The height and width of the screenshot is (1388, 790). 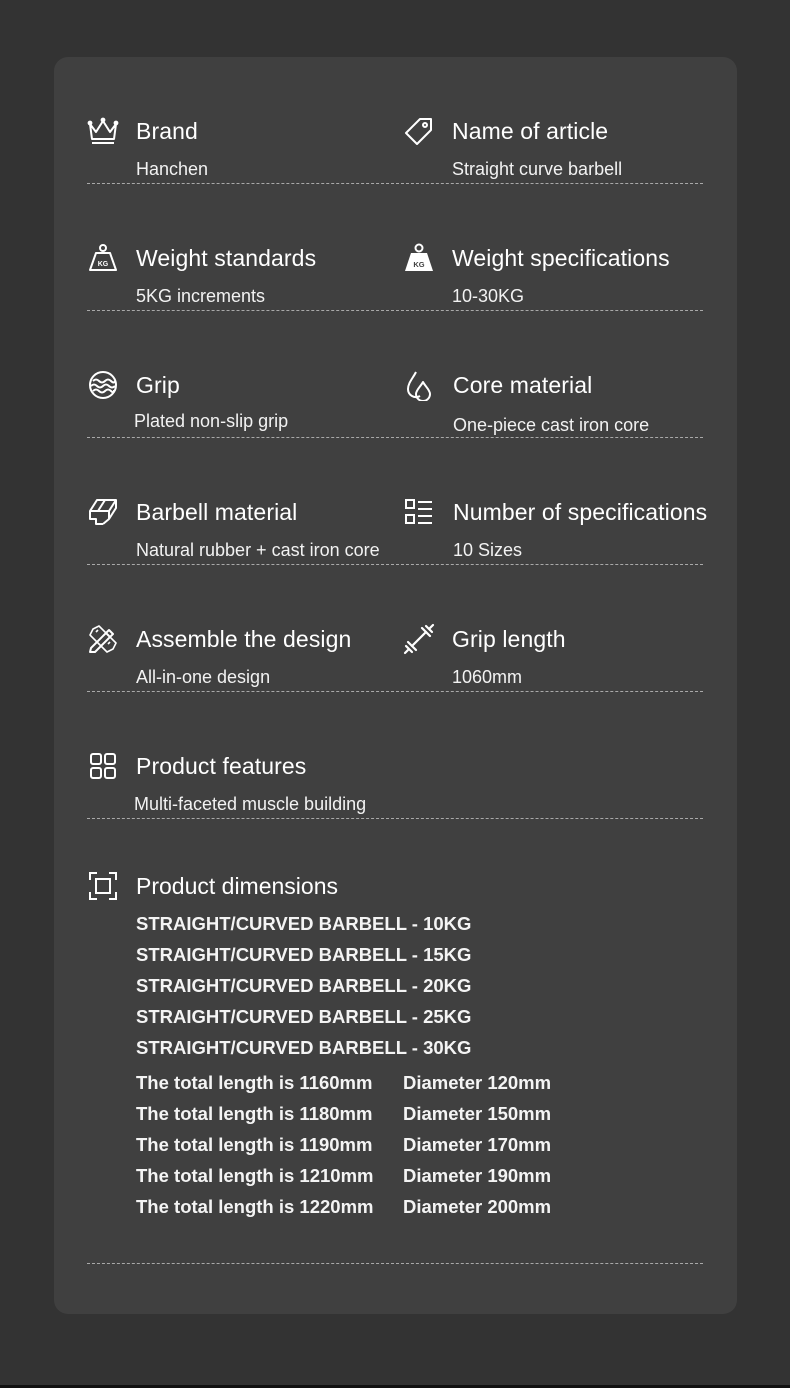 What do you see at coordinates (203, 677) in the screenshot?
I see `assemble-the-design-value: All-in-one design` at bounding box center [203, 677].